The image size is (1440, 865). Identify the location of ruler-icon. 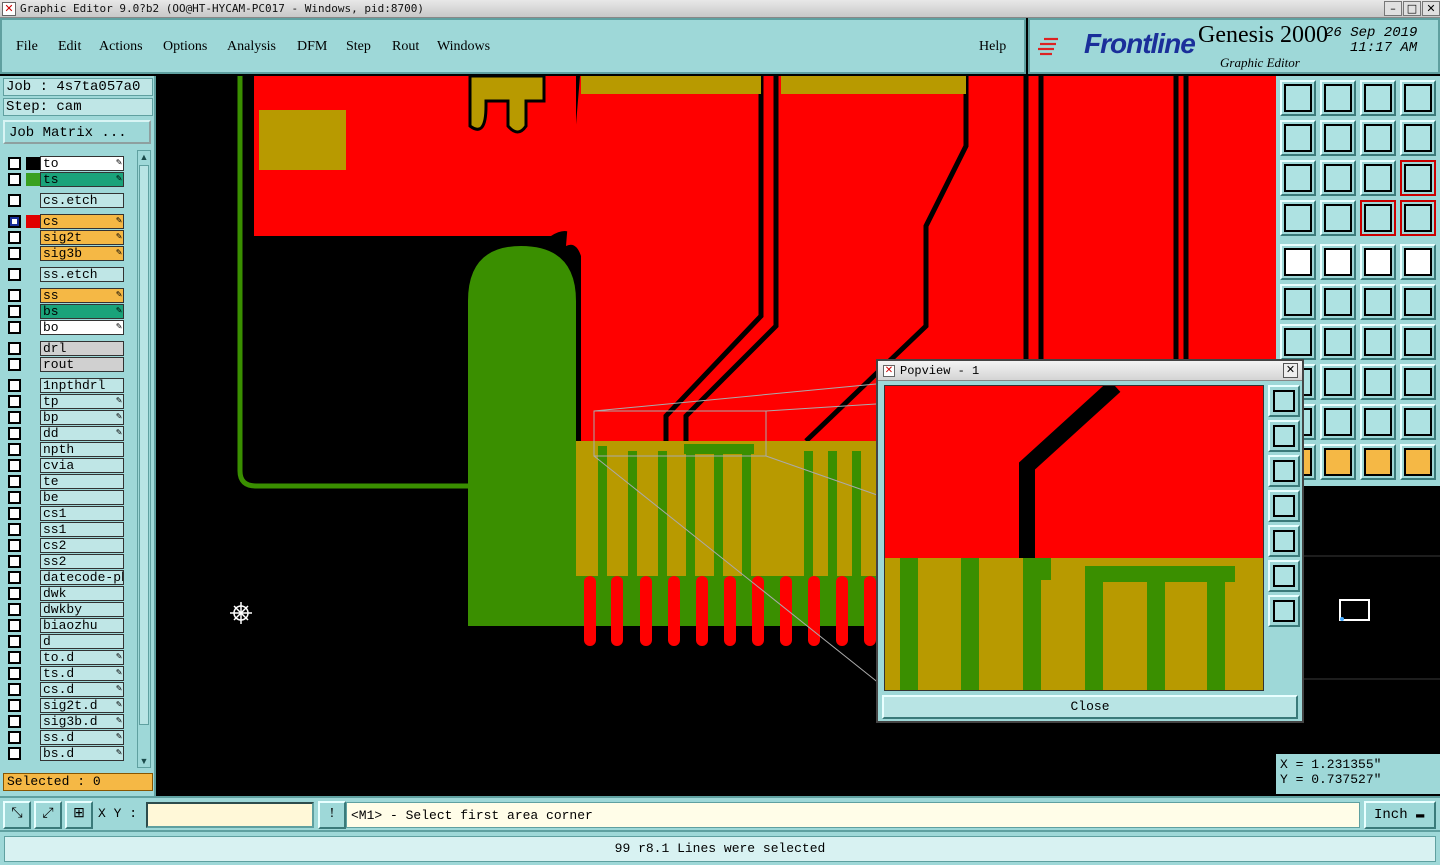
(1378, 262).